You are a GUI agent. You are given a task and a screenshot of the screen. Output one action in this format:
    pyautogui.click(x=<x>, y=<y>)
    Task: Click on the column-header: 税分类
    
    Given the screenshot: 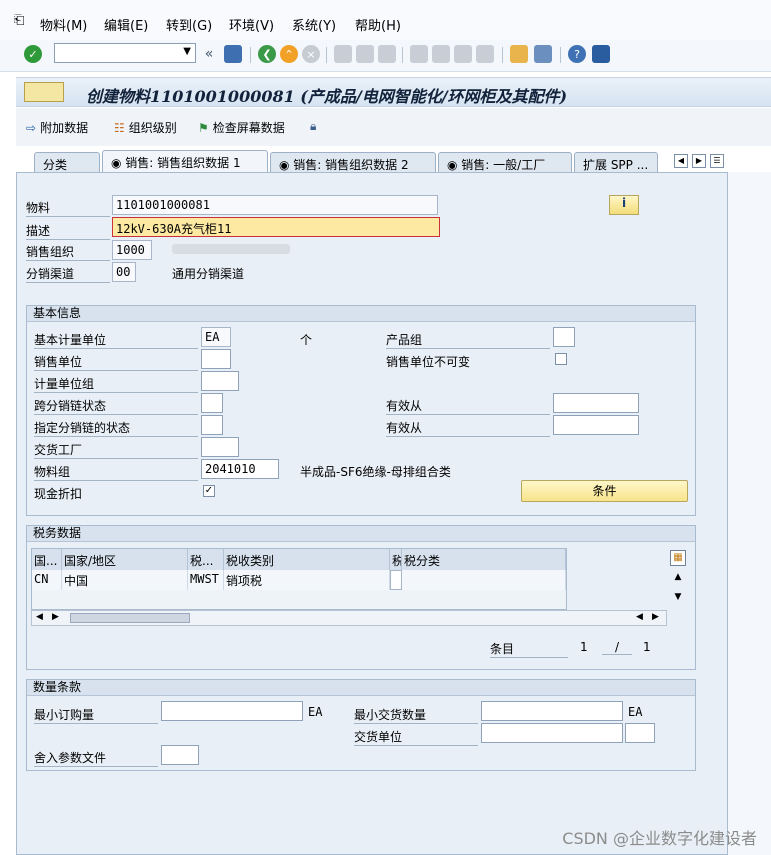 What is the action you would take?
    pyautogui.click(x=484, y=559)
    